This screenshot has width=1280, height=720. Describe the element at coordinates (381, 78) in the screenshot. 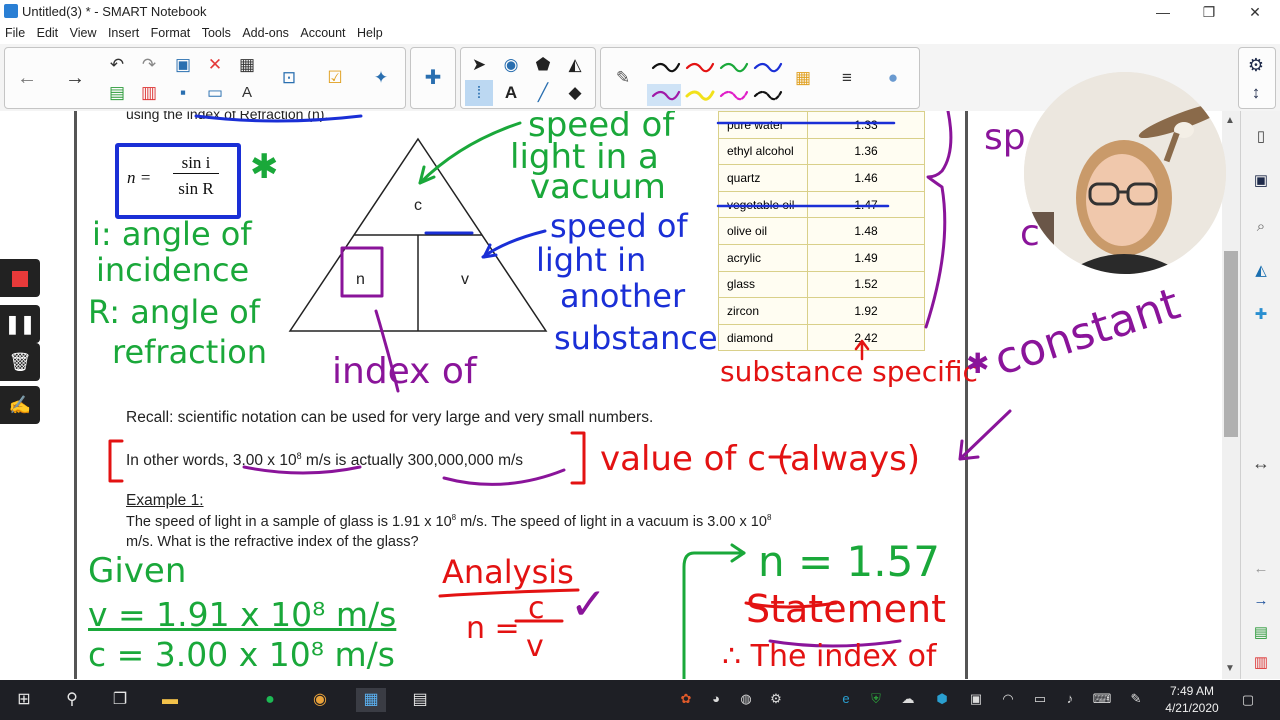

I see `activity-builder-icon: ✦` at that location.